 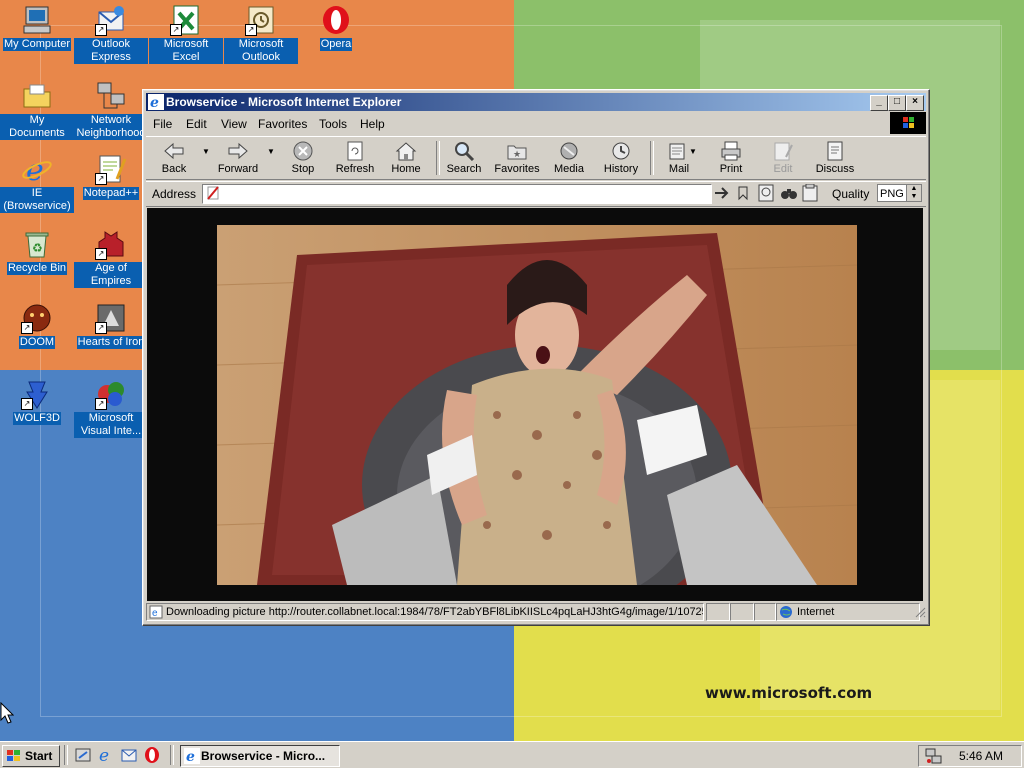 I want to click on resize-grip-icon, so click(x=920, y=613).